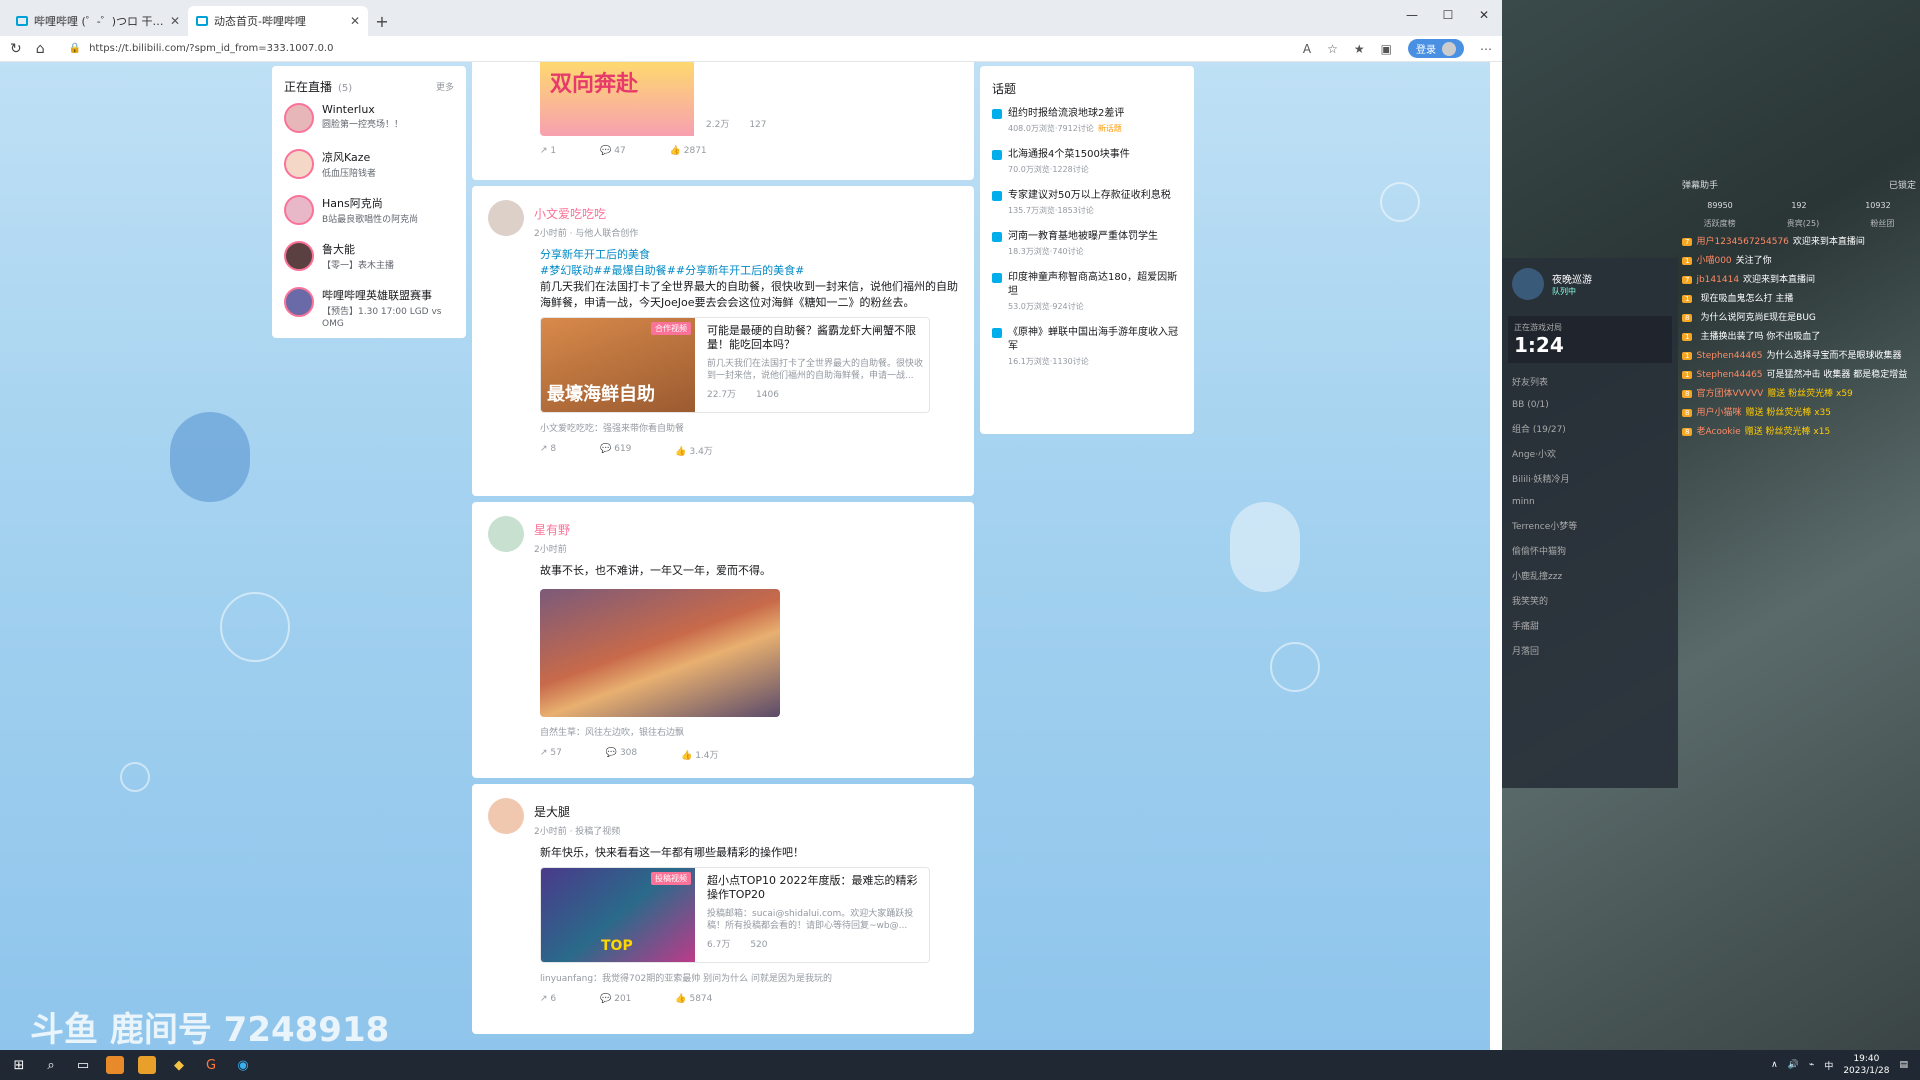  I want to click on post-author: 小文爱吃吃吃, so click(586, 213).